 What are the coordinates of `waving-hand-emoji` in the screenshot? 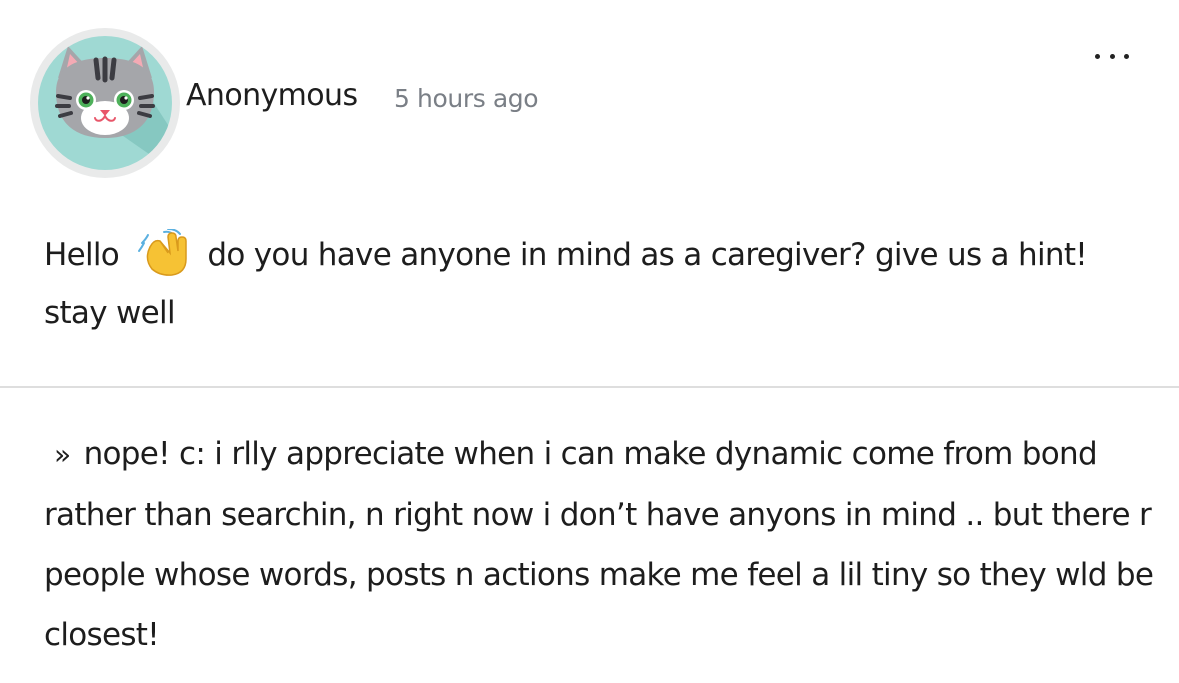 It's located at (162, 252).